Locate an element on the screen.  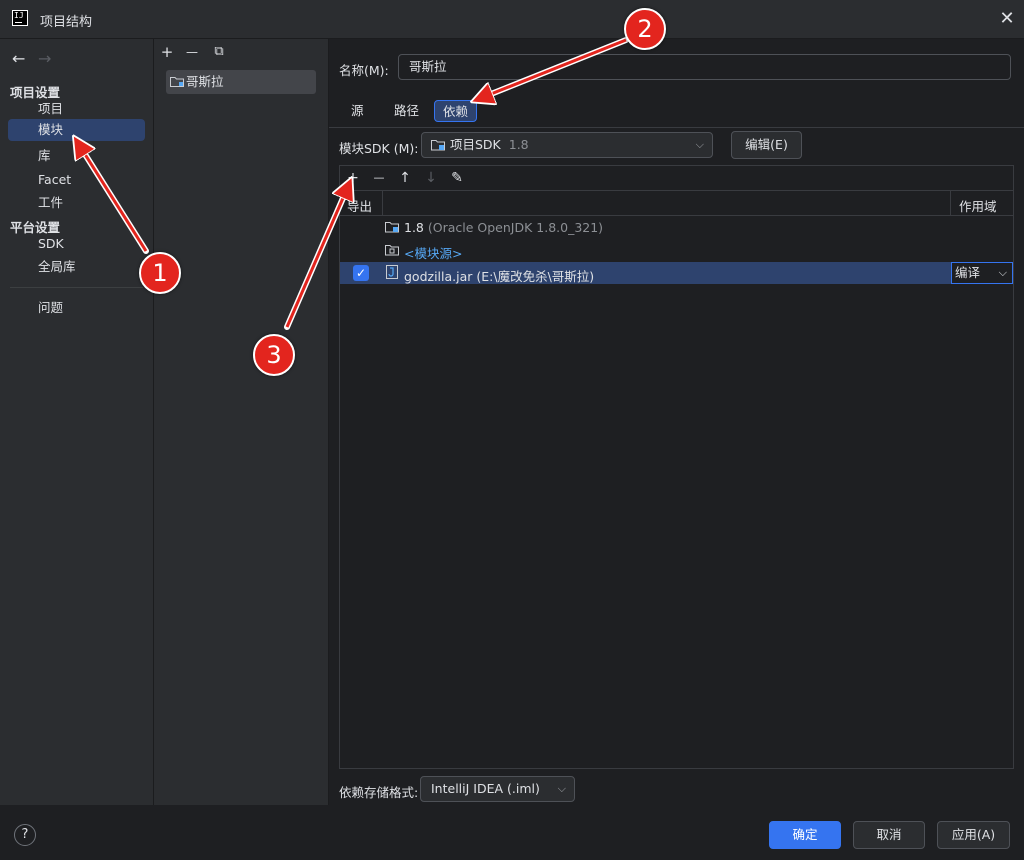
sdk-value: 项目SDK is located at coordinates (475, 144).